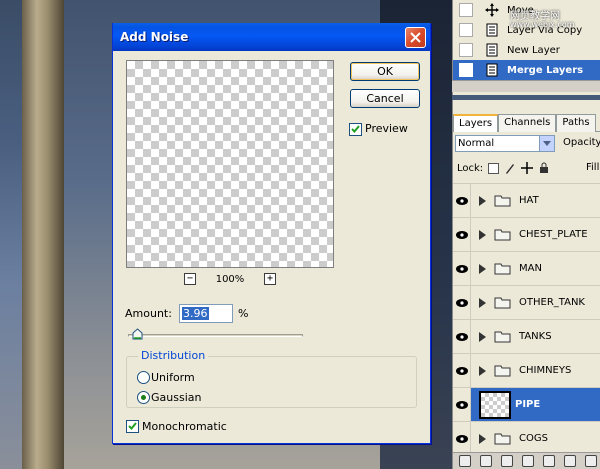 The width and height of the screenshot is (600, 469). I want to click on layer-row-selected: PIPE, so click(526, 404).